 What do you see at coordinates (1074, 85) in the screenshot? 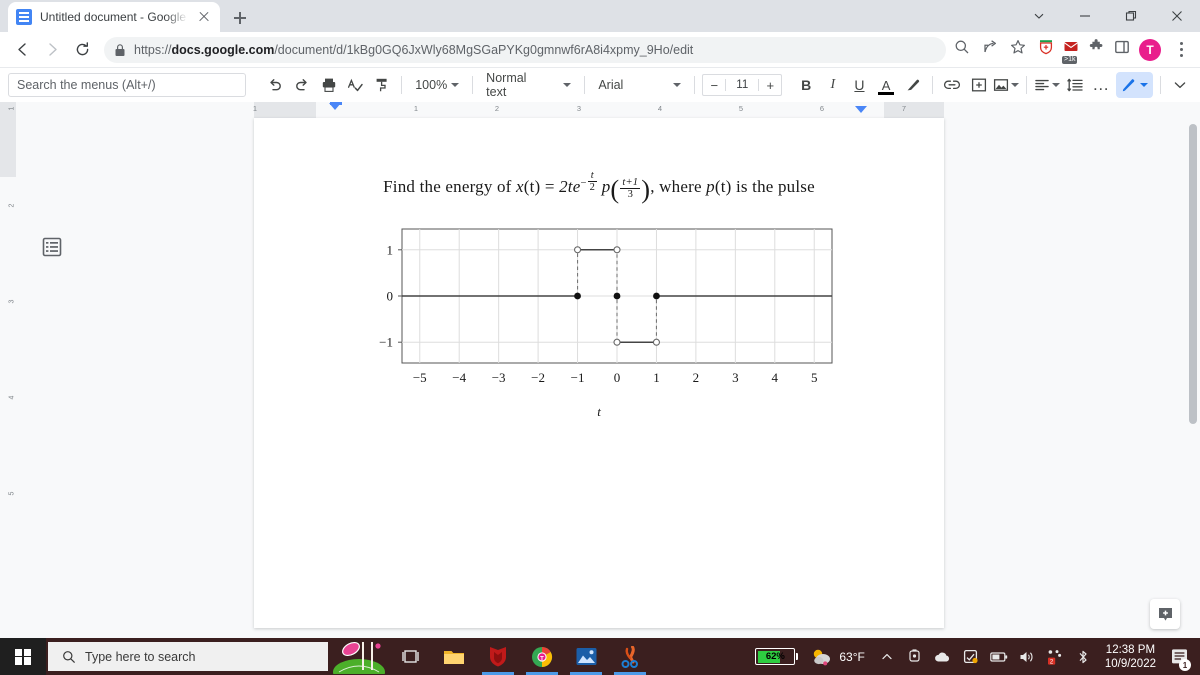
I see `line-spacing-icon` at bounding box center [1074, 85].